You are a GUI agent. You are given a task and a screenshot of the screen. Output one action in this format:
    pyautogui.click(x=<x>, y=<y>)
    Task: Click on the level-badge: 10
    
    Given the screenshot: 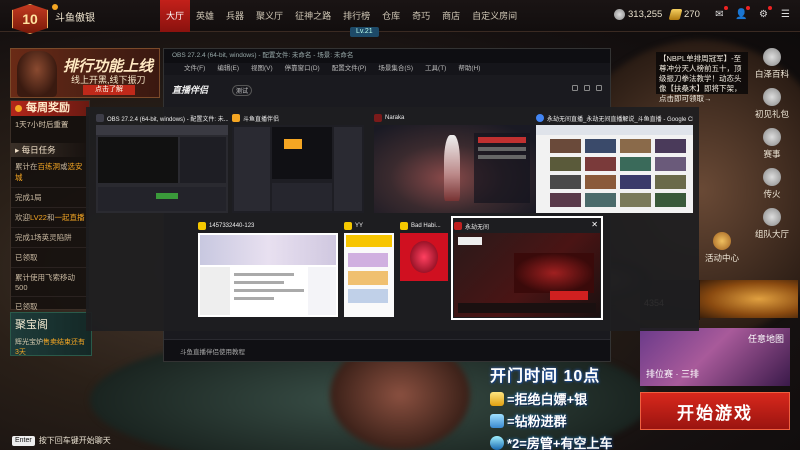 What is the action you would take?
    pyautogui.click(x=30, y=19)
    